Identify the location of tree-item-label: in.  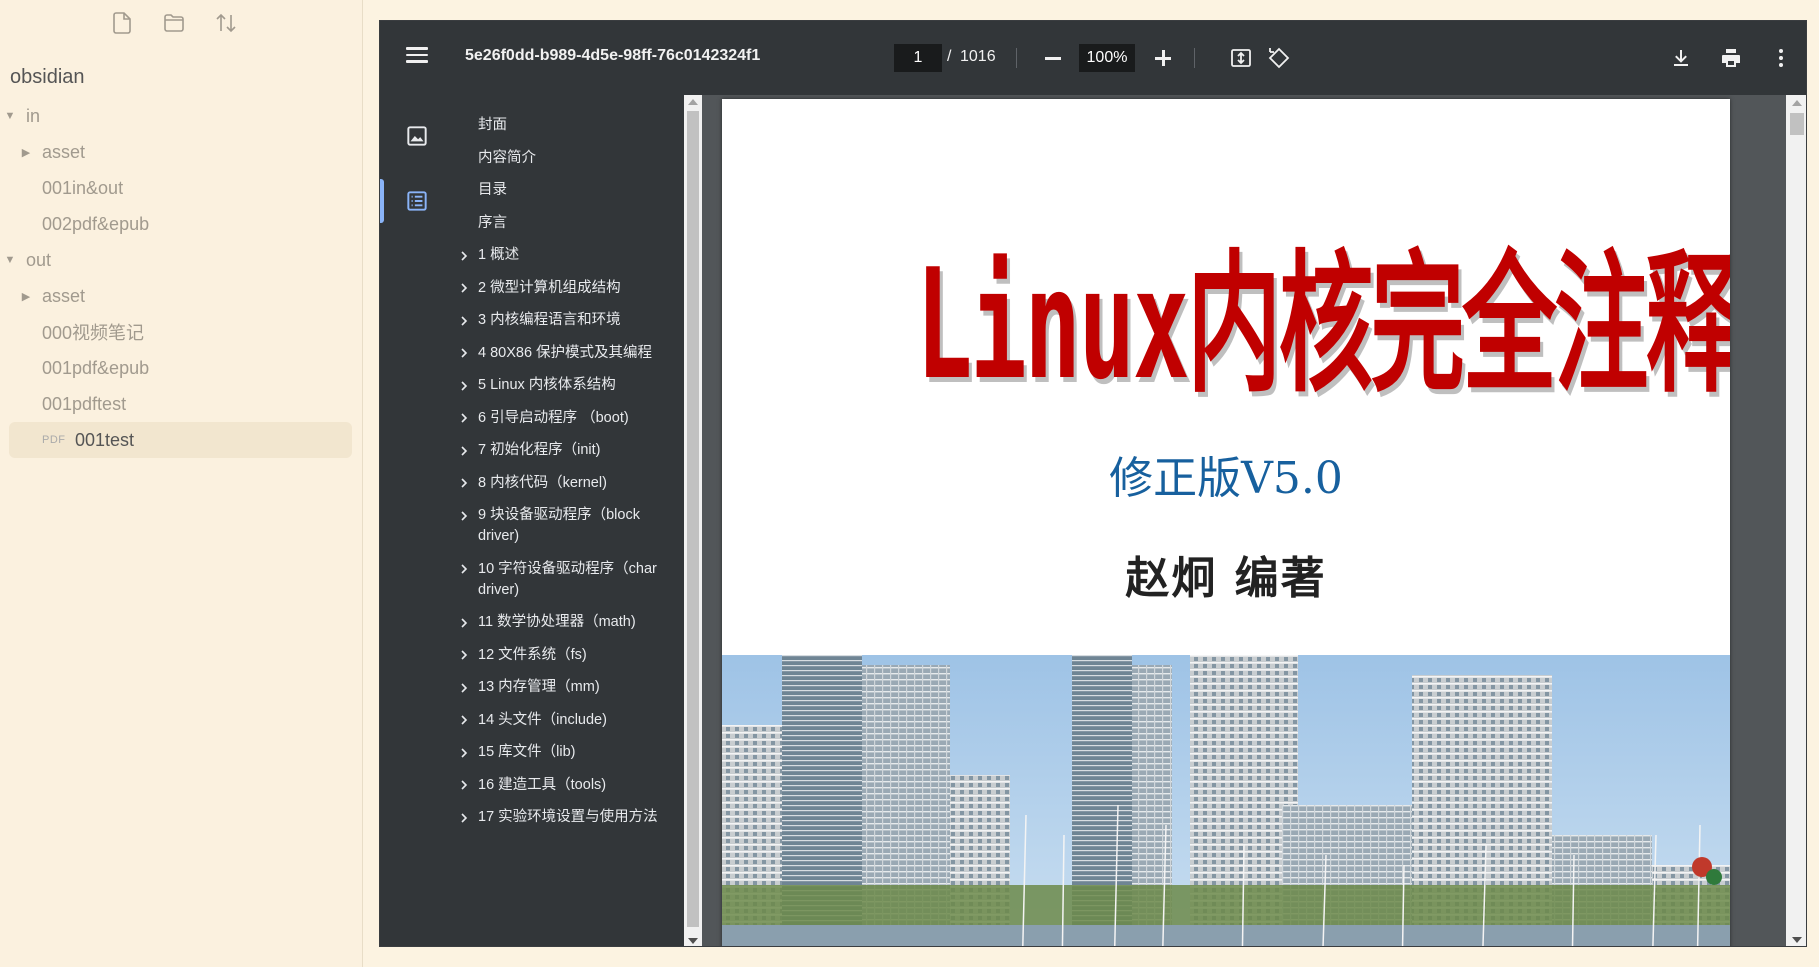
(33, 115).